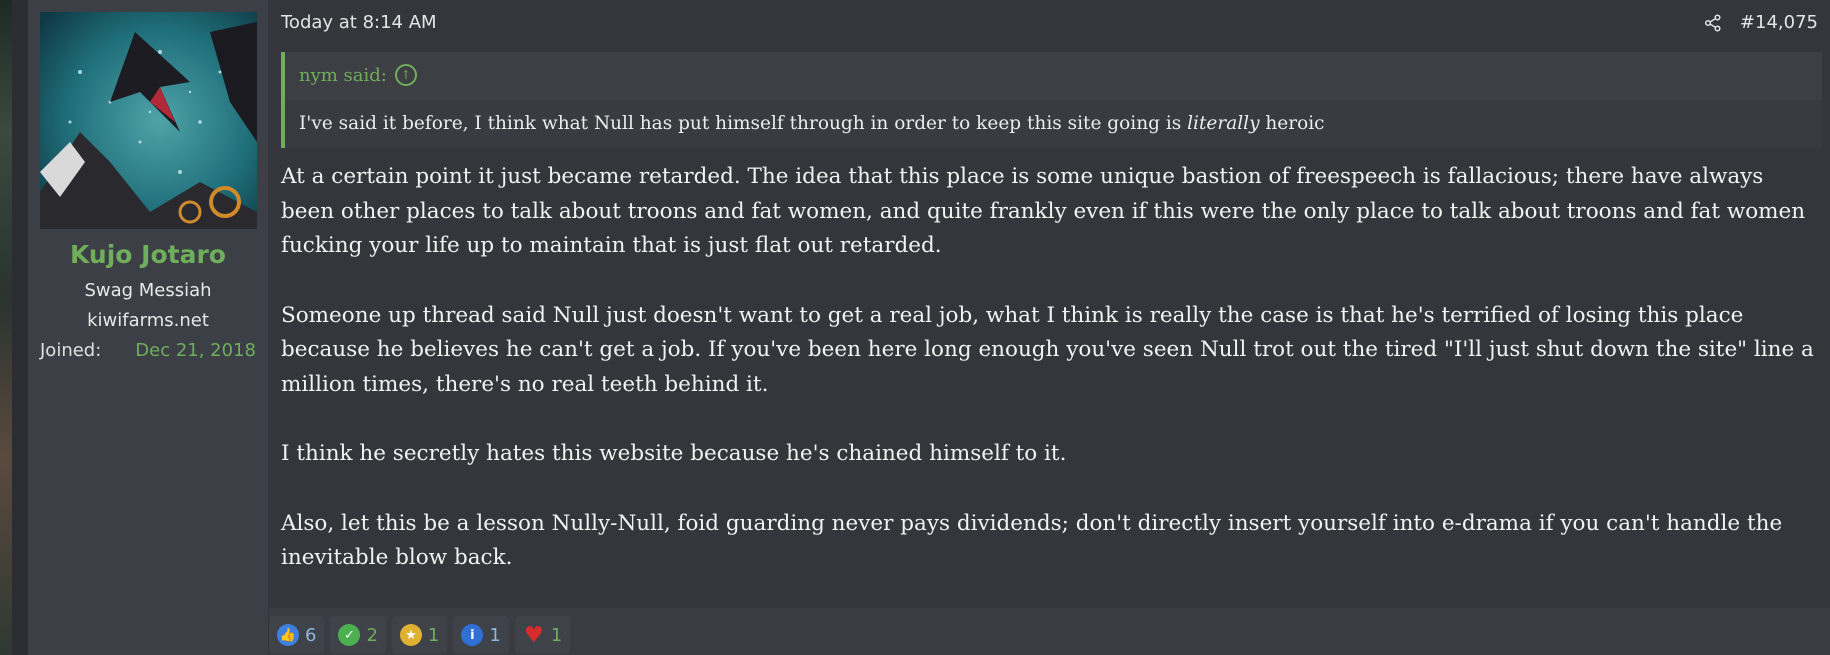 Image resolution: width=1830 pixels, height=655 pixels. I want to click on medal-icon: ★, so click(410, 635).